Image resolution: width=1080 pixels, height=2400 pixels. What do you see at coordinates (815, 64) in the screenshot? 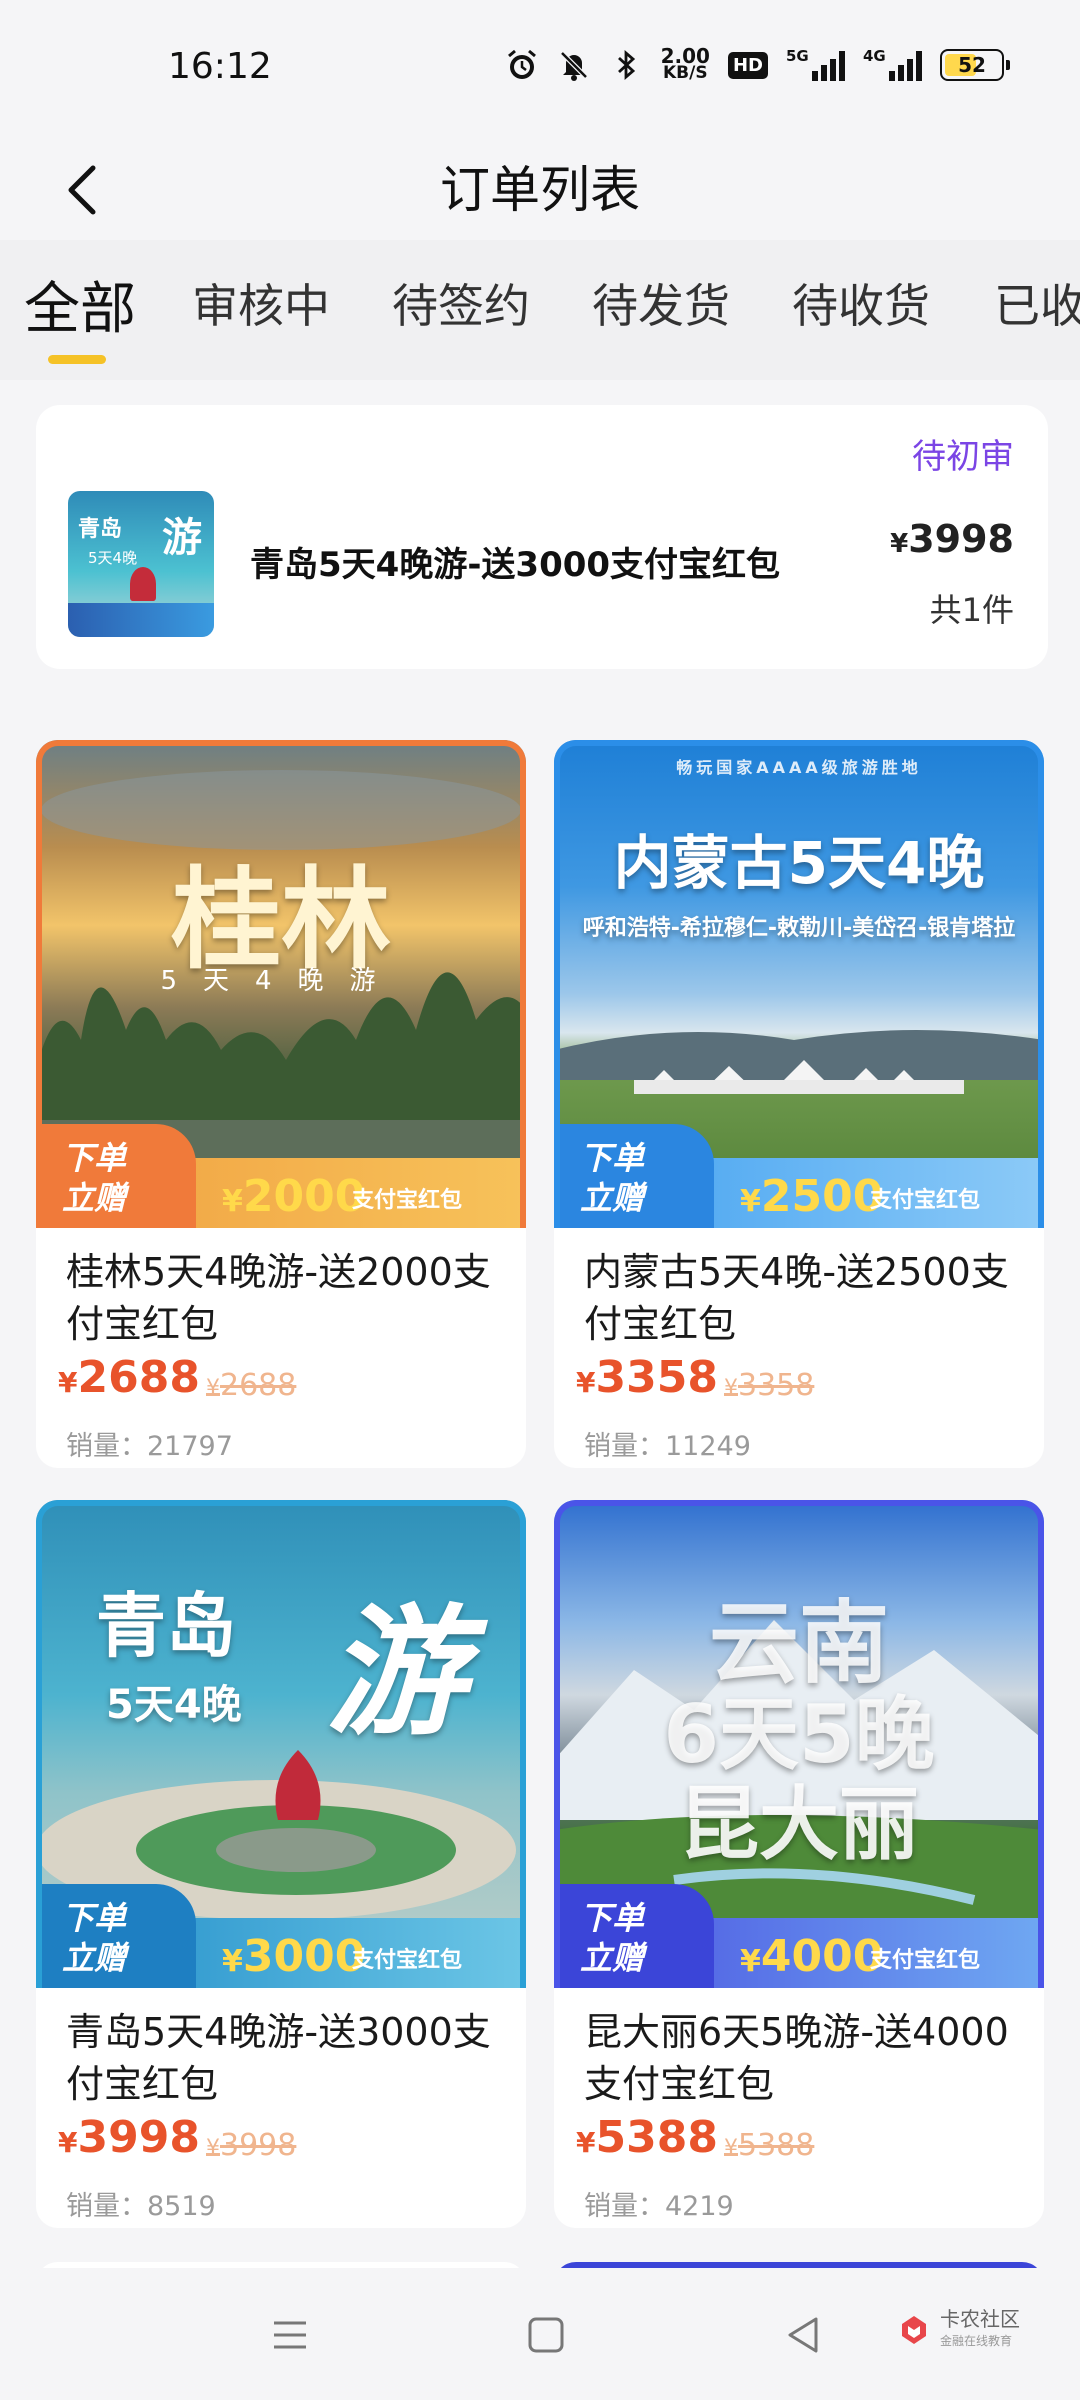
I see `signal-icon: 5G` at bounding box center [815, 64].